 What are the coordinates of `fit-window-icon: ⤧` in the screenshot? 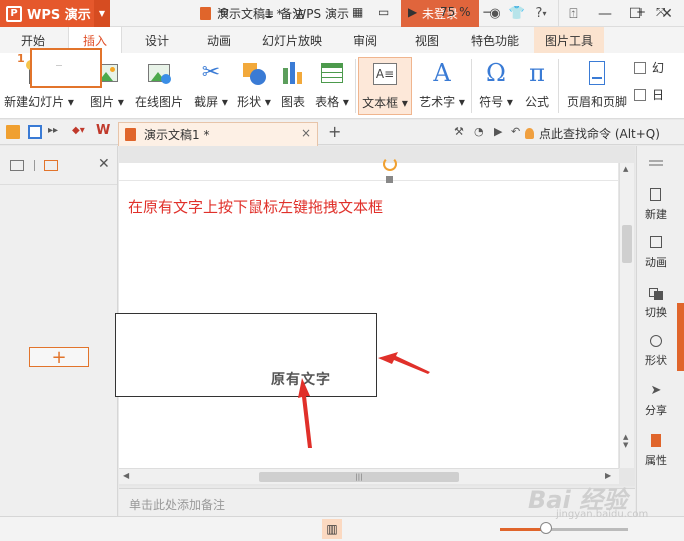 It's located at (661, 12).